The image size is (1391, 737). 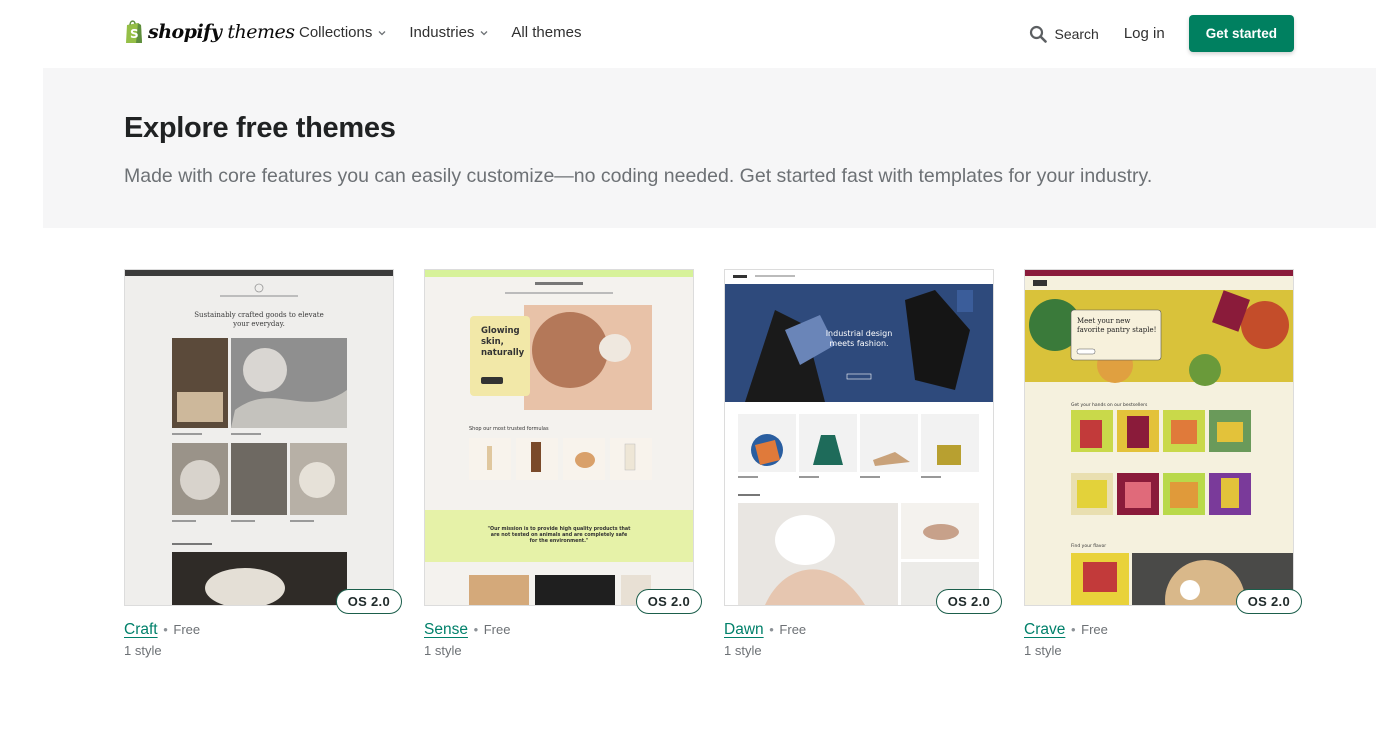 I want to click on nav-industries: Industries, so click(x=449, y=32).